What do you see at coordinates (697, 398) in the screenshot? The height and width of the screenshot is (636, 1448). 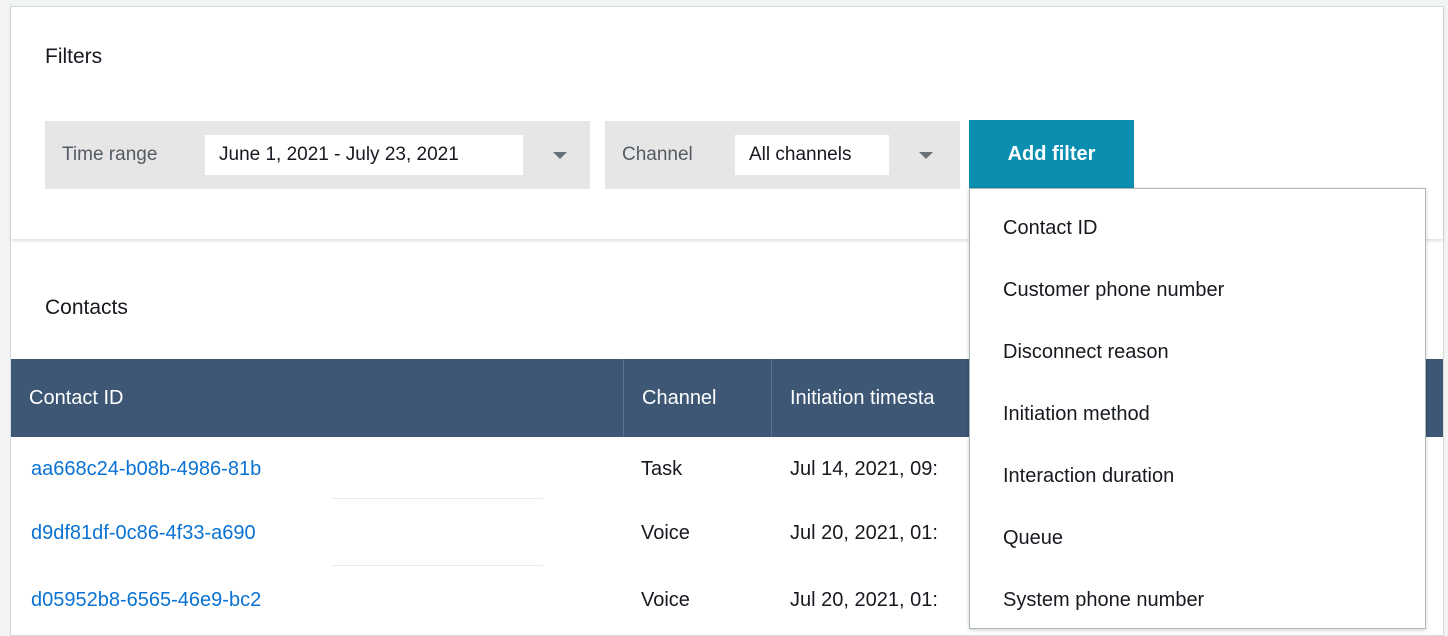 I see `column-header-channel: Channel` at bounding box center [697, 398].